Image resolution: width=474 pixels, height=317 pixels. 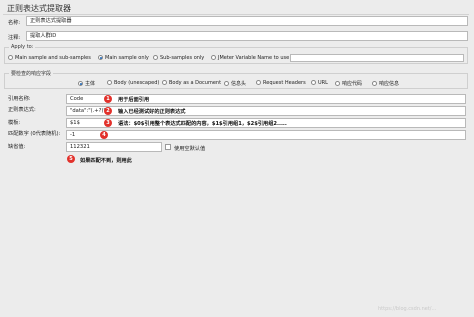 I want to click on field-response-code-label: 响应代码, so click(x=352, y=84).